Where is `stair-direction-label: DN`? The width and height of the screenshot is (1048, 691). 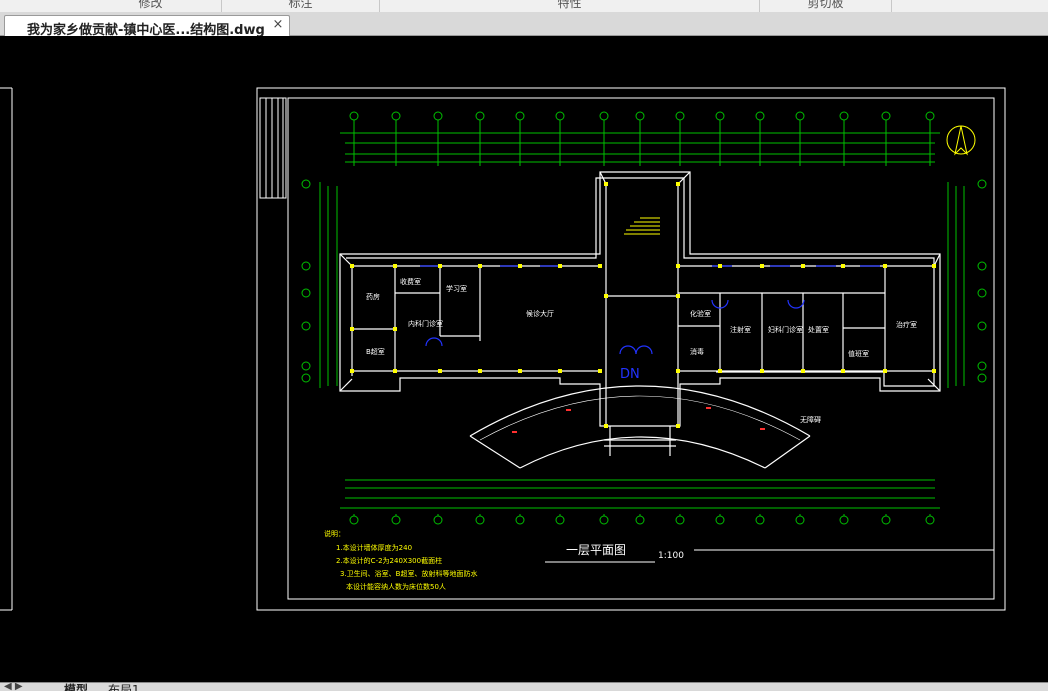 stair-direction-label: DN is located at coordinates (630, 374).